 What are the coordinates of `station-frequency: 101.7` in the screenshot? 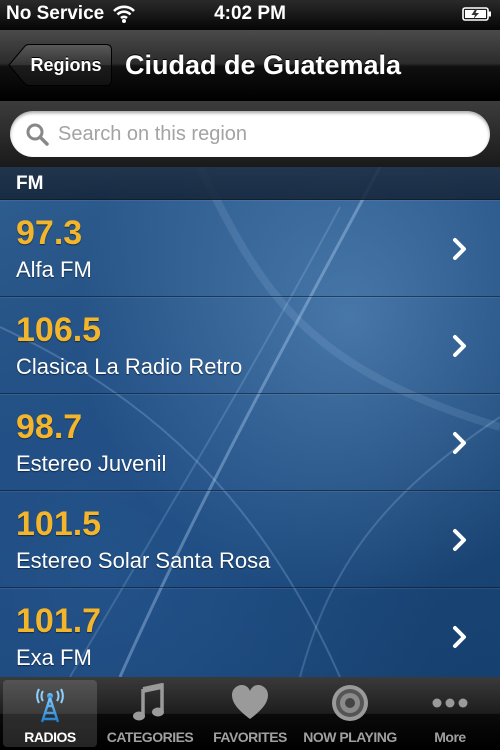 It's located at (59, 621).